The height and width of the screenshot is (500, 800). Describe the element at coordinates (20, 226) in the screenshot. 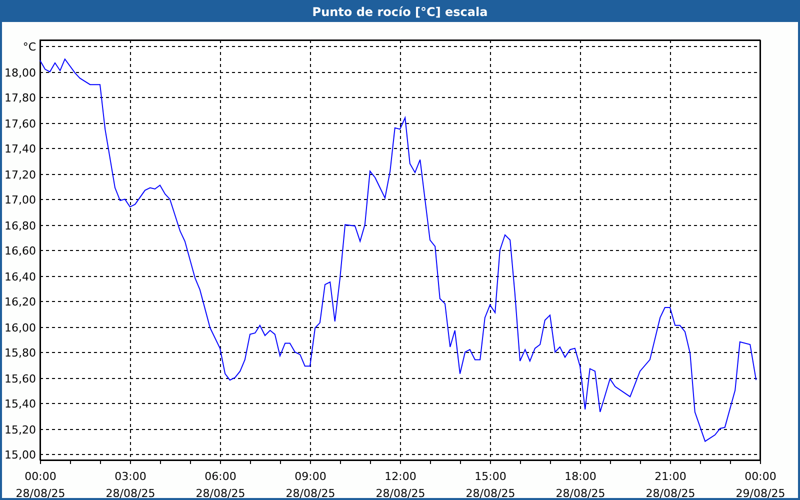

I see `y-tick-label: 16,80` at that location.